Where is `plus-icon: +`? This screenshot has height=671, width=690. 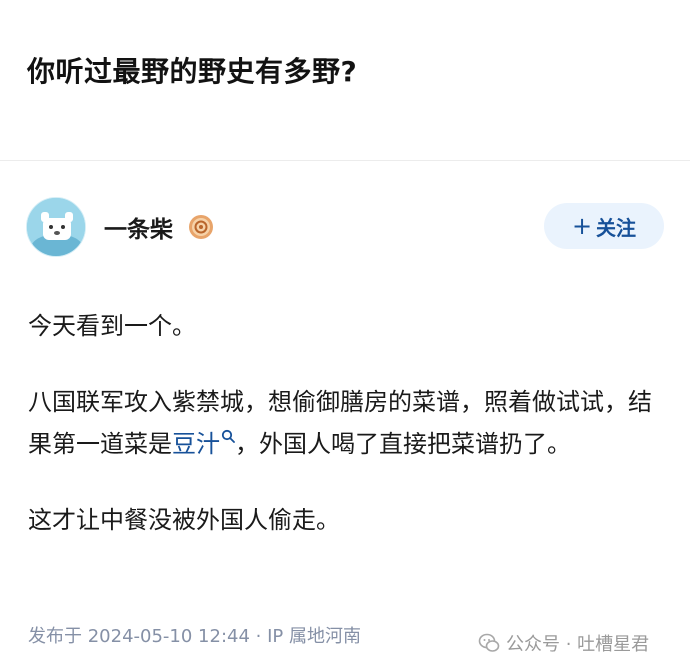 plus-icon: + is located at coordinates (582, 226).